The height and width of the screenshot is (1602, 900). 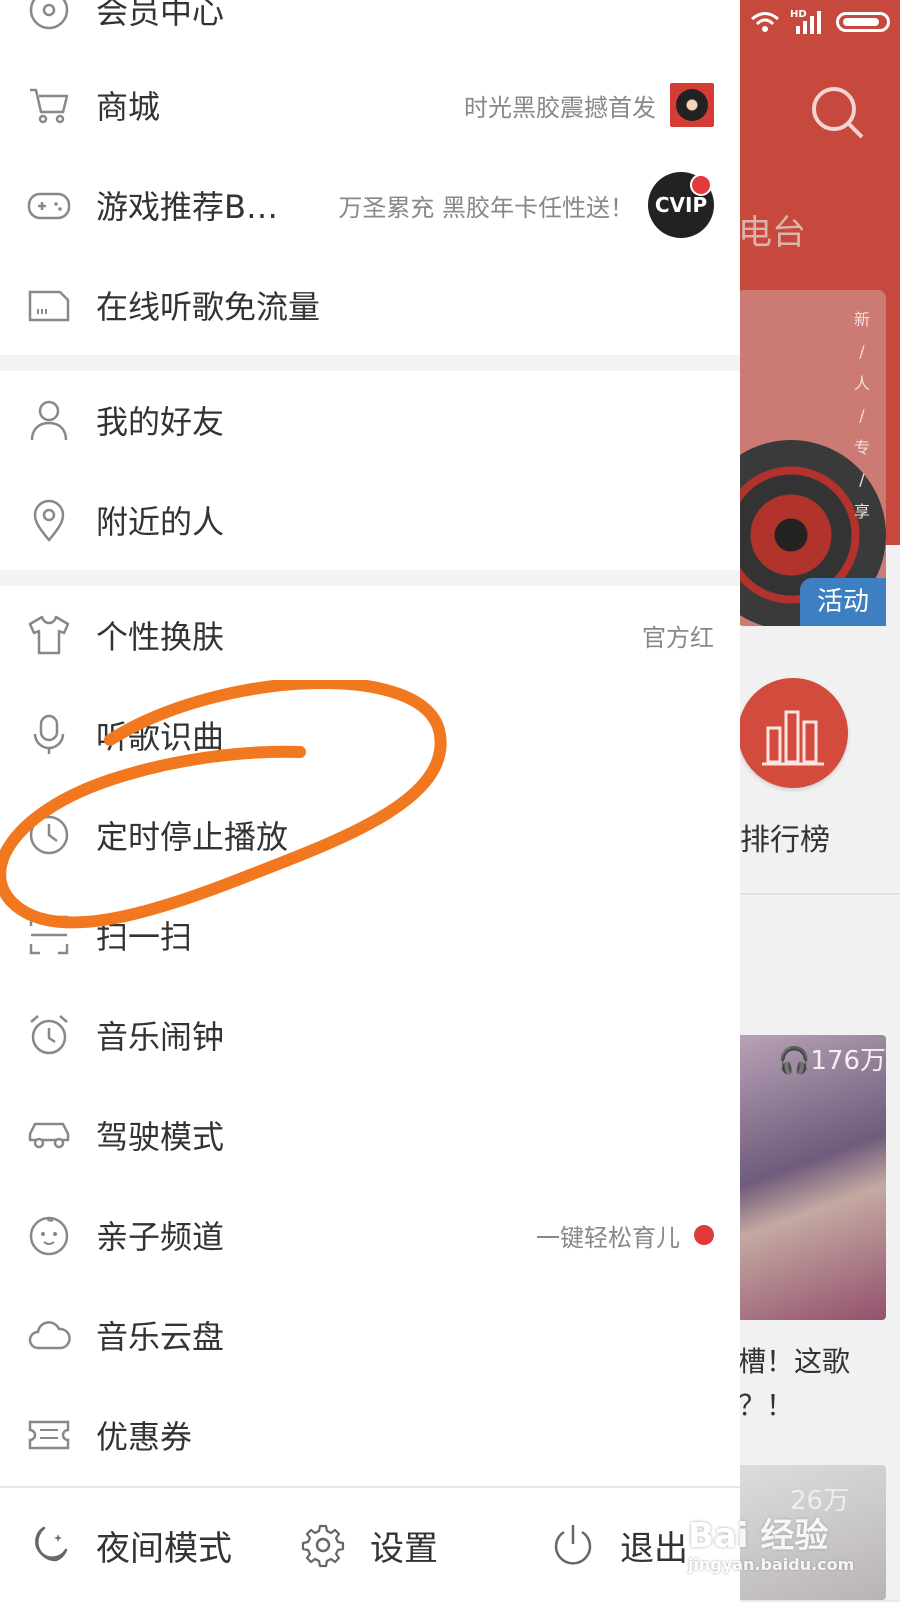 What do you see at coordinates (370, 1335) in the screenshot?
I see `menu-item-cloud: 音乐云盘` at bounding box center [370, 1335].